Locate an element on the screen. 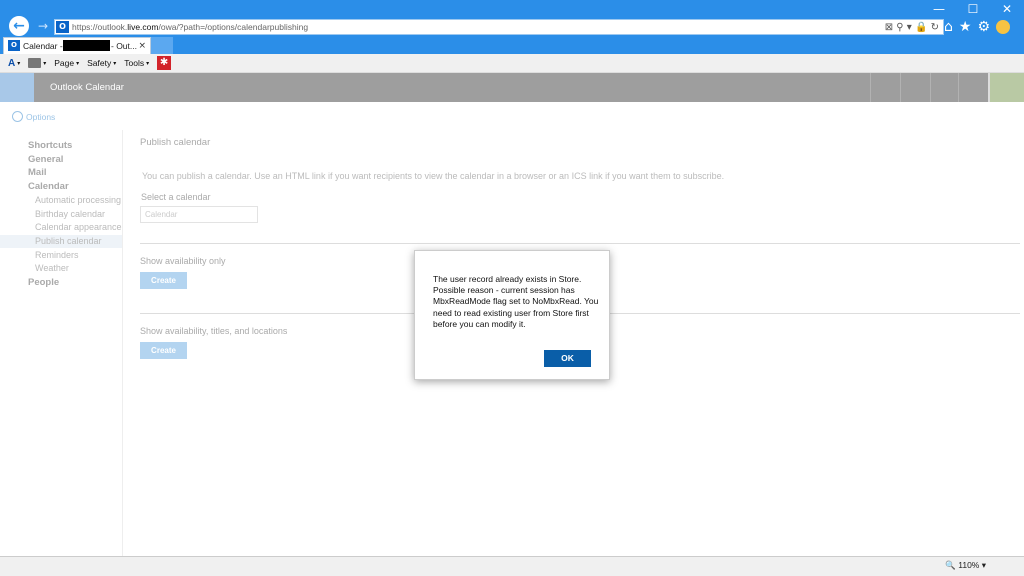 This screenshot has width=1024, height=576. zoom-level-button: 🔍 110% ▾ is located at coordinates (965, 565).